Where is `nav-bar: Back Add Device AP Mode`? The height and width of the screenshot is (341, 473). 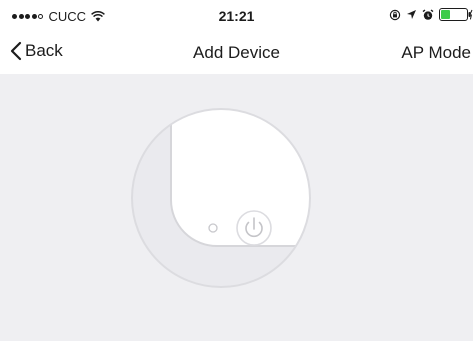
nav-bar: Back Add Device AP Mode is located at coordinates (236, 54).